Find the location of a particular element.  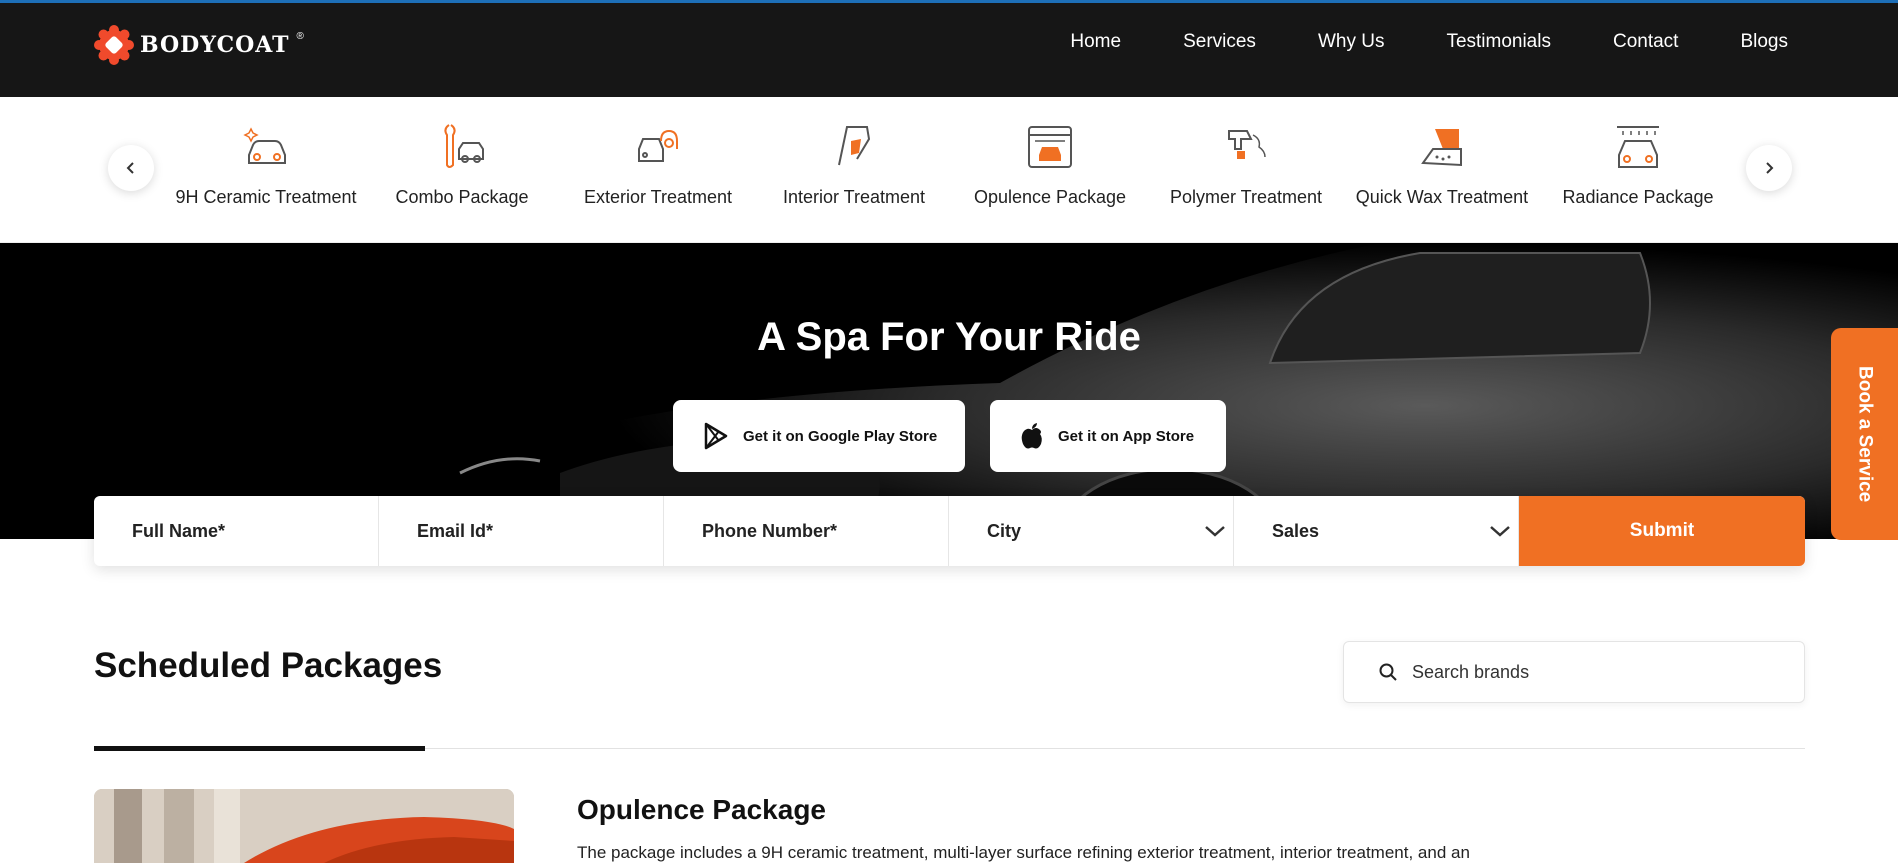

phone-field: Phone Number* is located at coordinates (806, 531).